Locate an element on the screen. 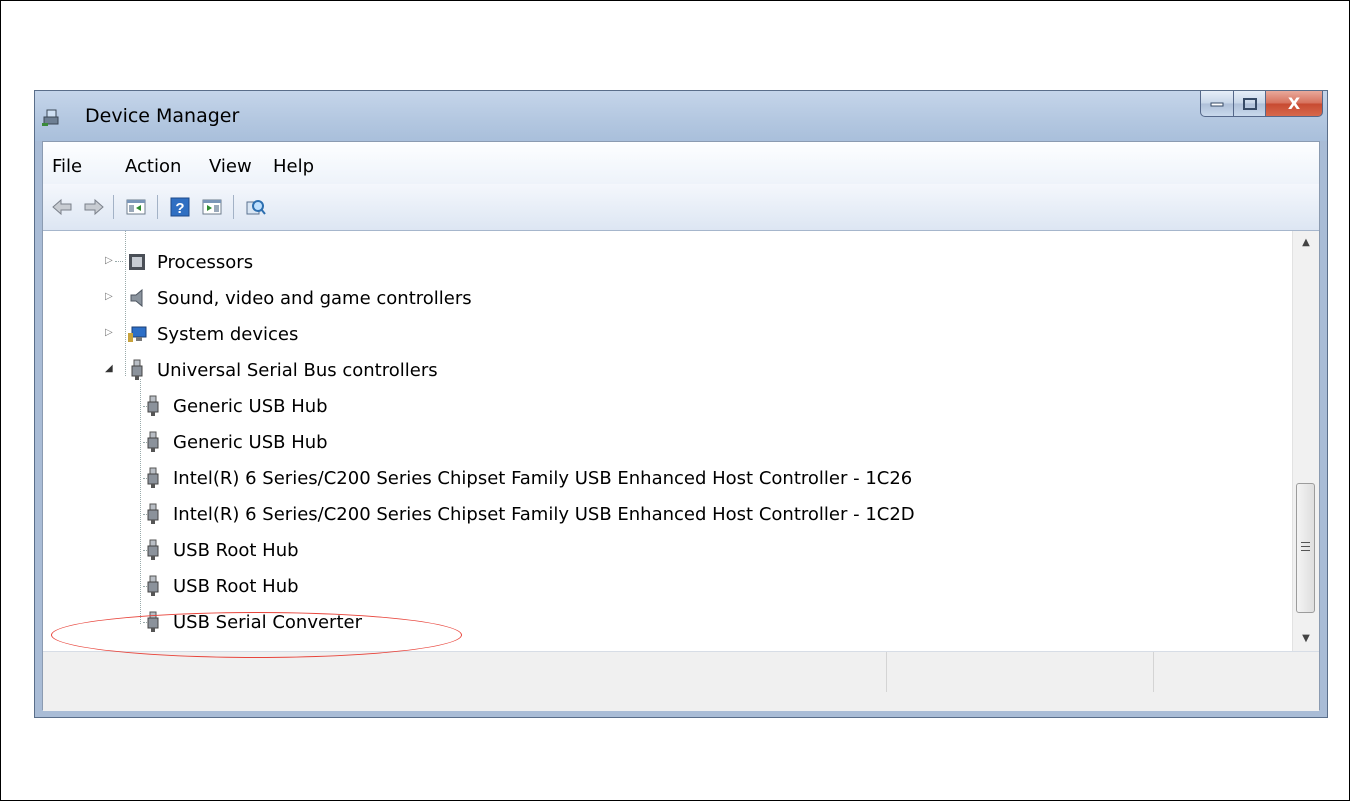 The height and width of the screenshot is (801, 1350). minimize-button is located at coordinates (1217, 104).